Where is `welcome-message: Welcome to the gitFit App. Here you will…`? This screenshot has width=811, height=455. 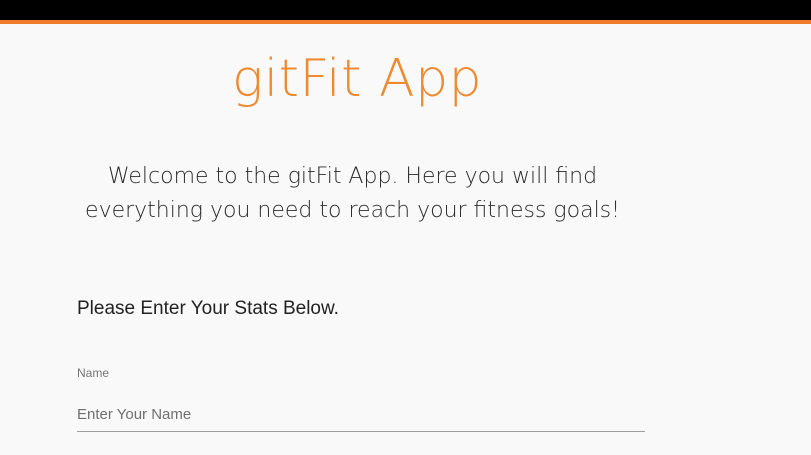 welcome-message: Welcome to the gitFit App. Here you will… is located at coordinates (352, 193).